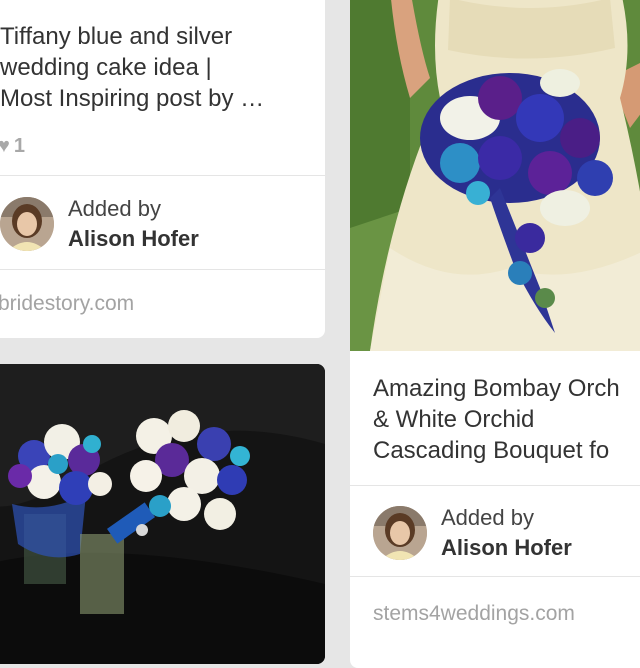  I want to click on like-count-value: 1, so click(19, 146).